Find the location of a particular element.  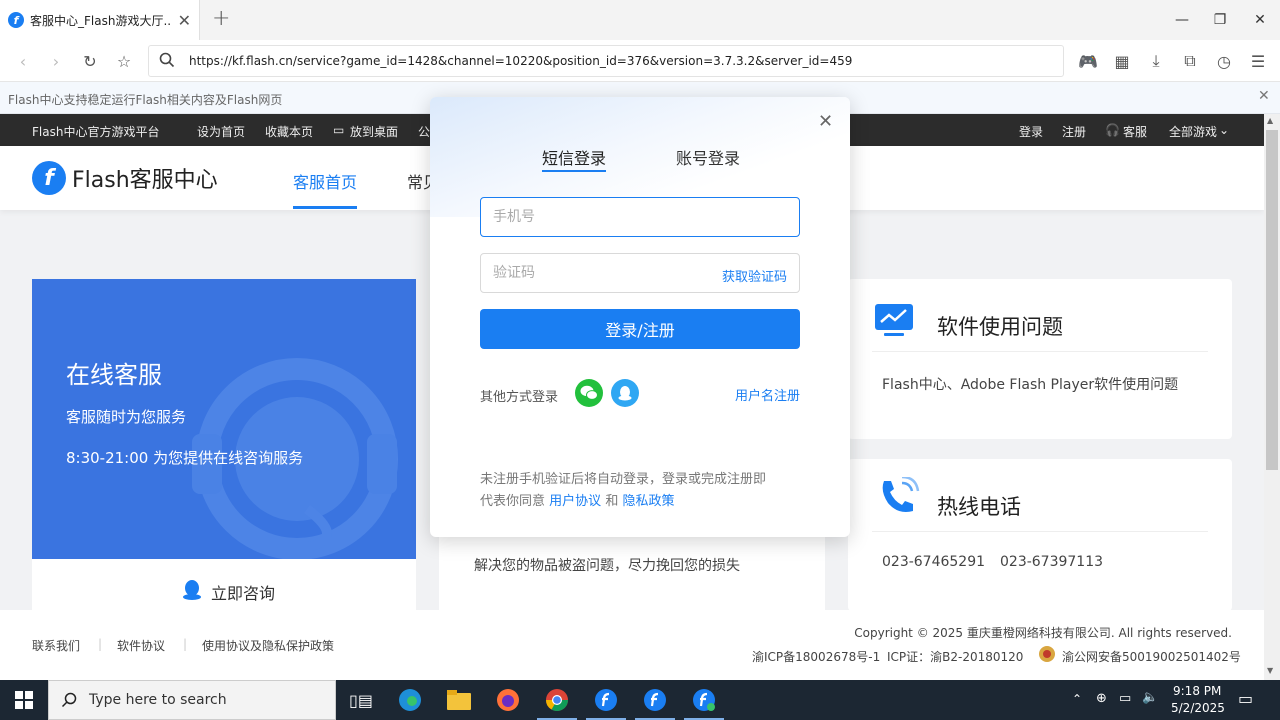

footer-icp: 渝ICP备18002678号-1 is located at coordinates (816, 656).